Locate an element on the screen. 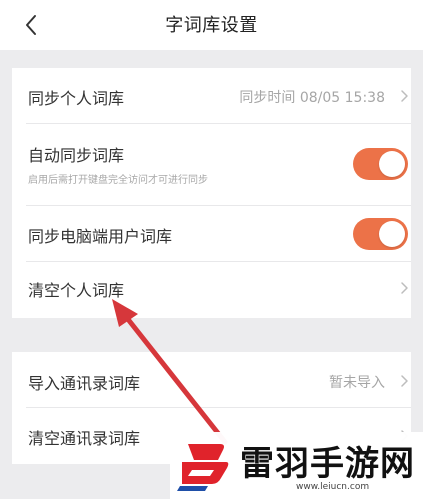 The width and height of the screenshot is (423, 499). nav-bar: 字词库设置 is located at coordinates (211, 25).